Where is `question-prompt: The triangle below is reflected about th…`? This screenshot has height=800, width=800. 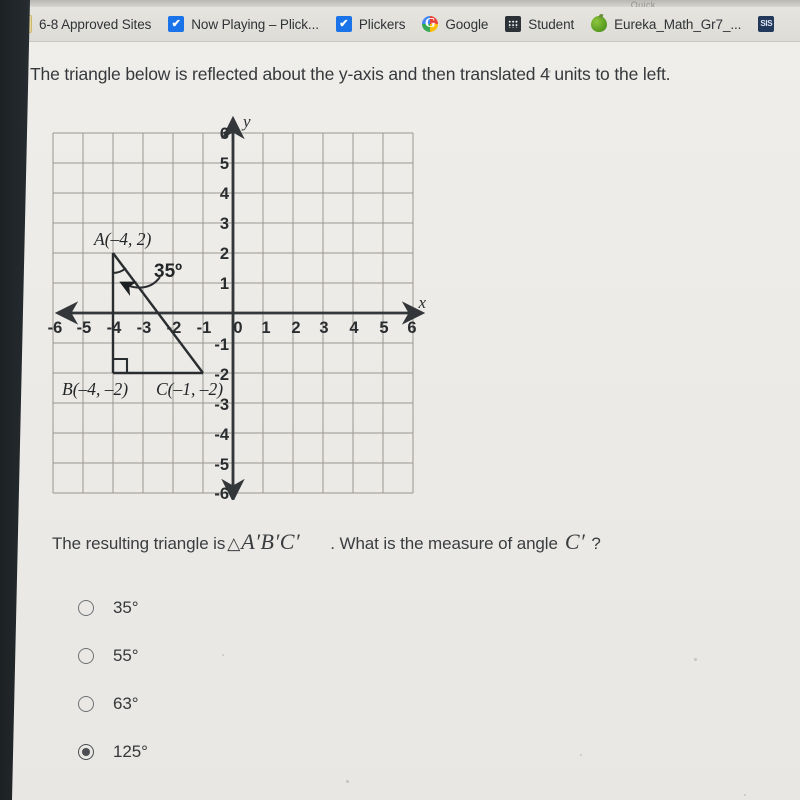
question-prompt: The triangle below is reflected about th… is located at coordinates (350, 74).